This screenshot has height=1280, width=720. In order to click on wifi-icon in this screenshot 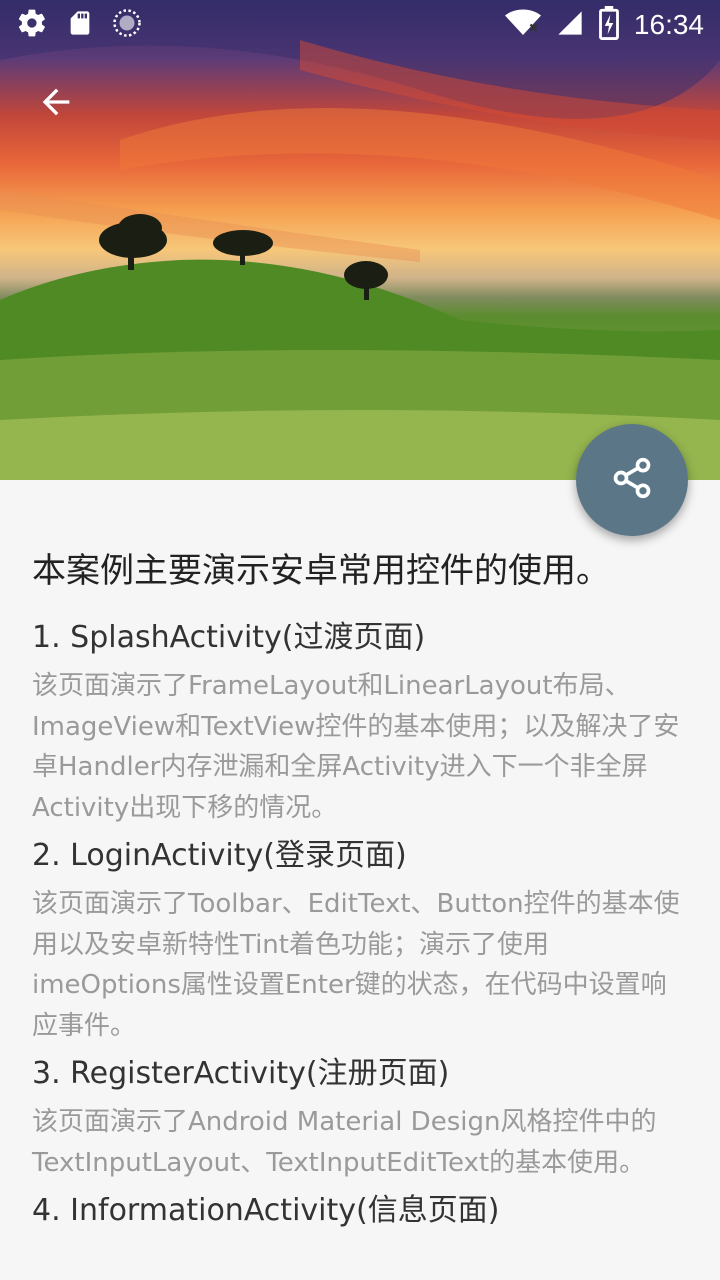, I will do `click(523, 25)`.